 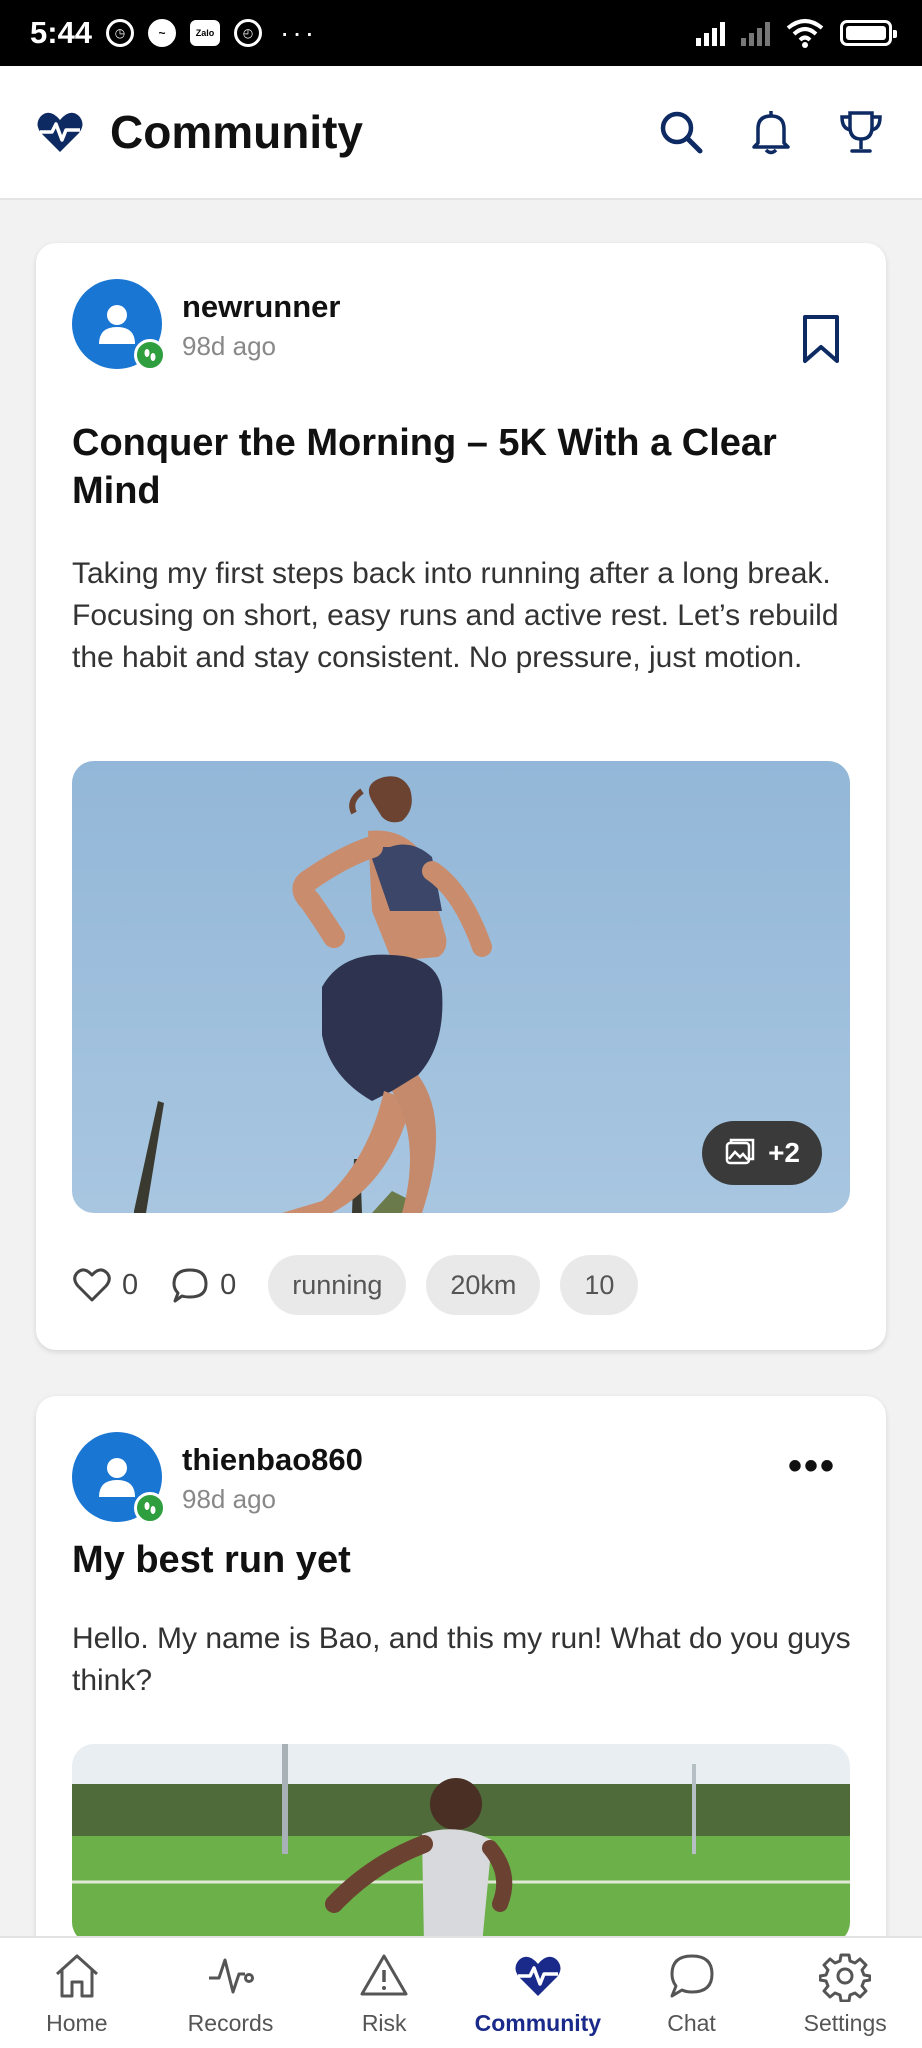 I want to click on post-author-row: newrunner 98d ago, so click(x=206, y=325).